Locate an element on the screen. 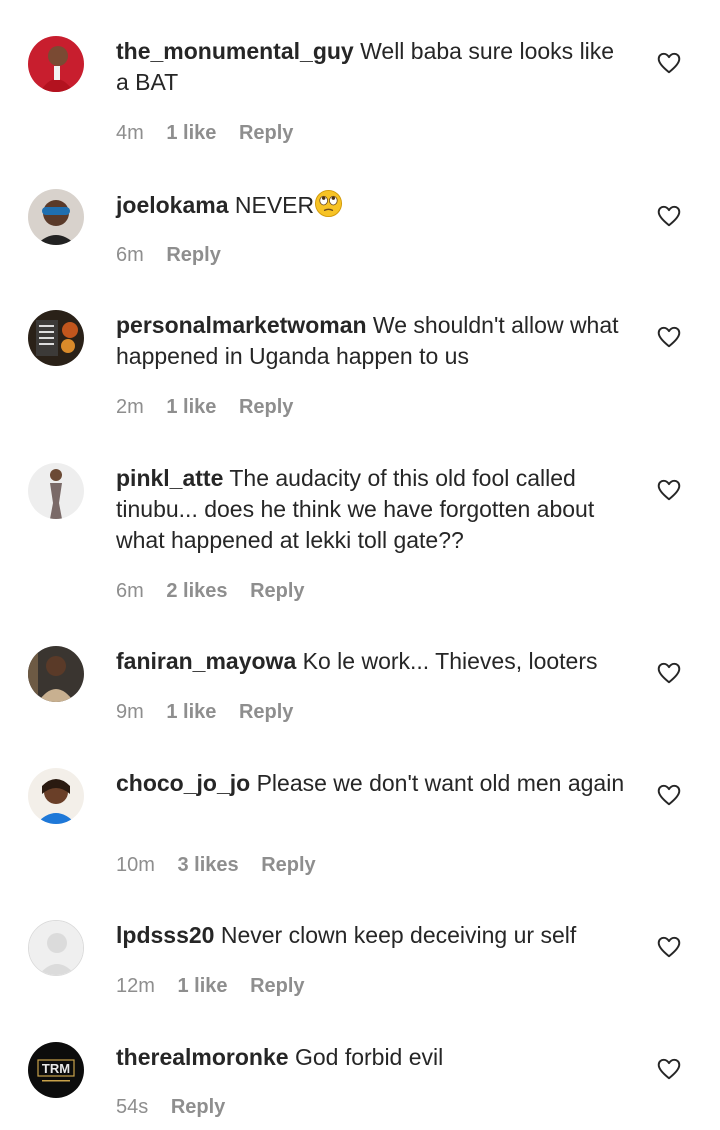 Image resolution: width=720 pixels, height=1130 pixels. comment-meta: 6m 2 likes Reply is located at coordinates (219, 591).